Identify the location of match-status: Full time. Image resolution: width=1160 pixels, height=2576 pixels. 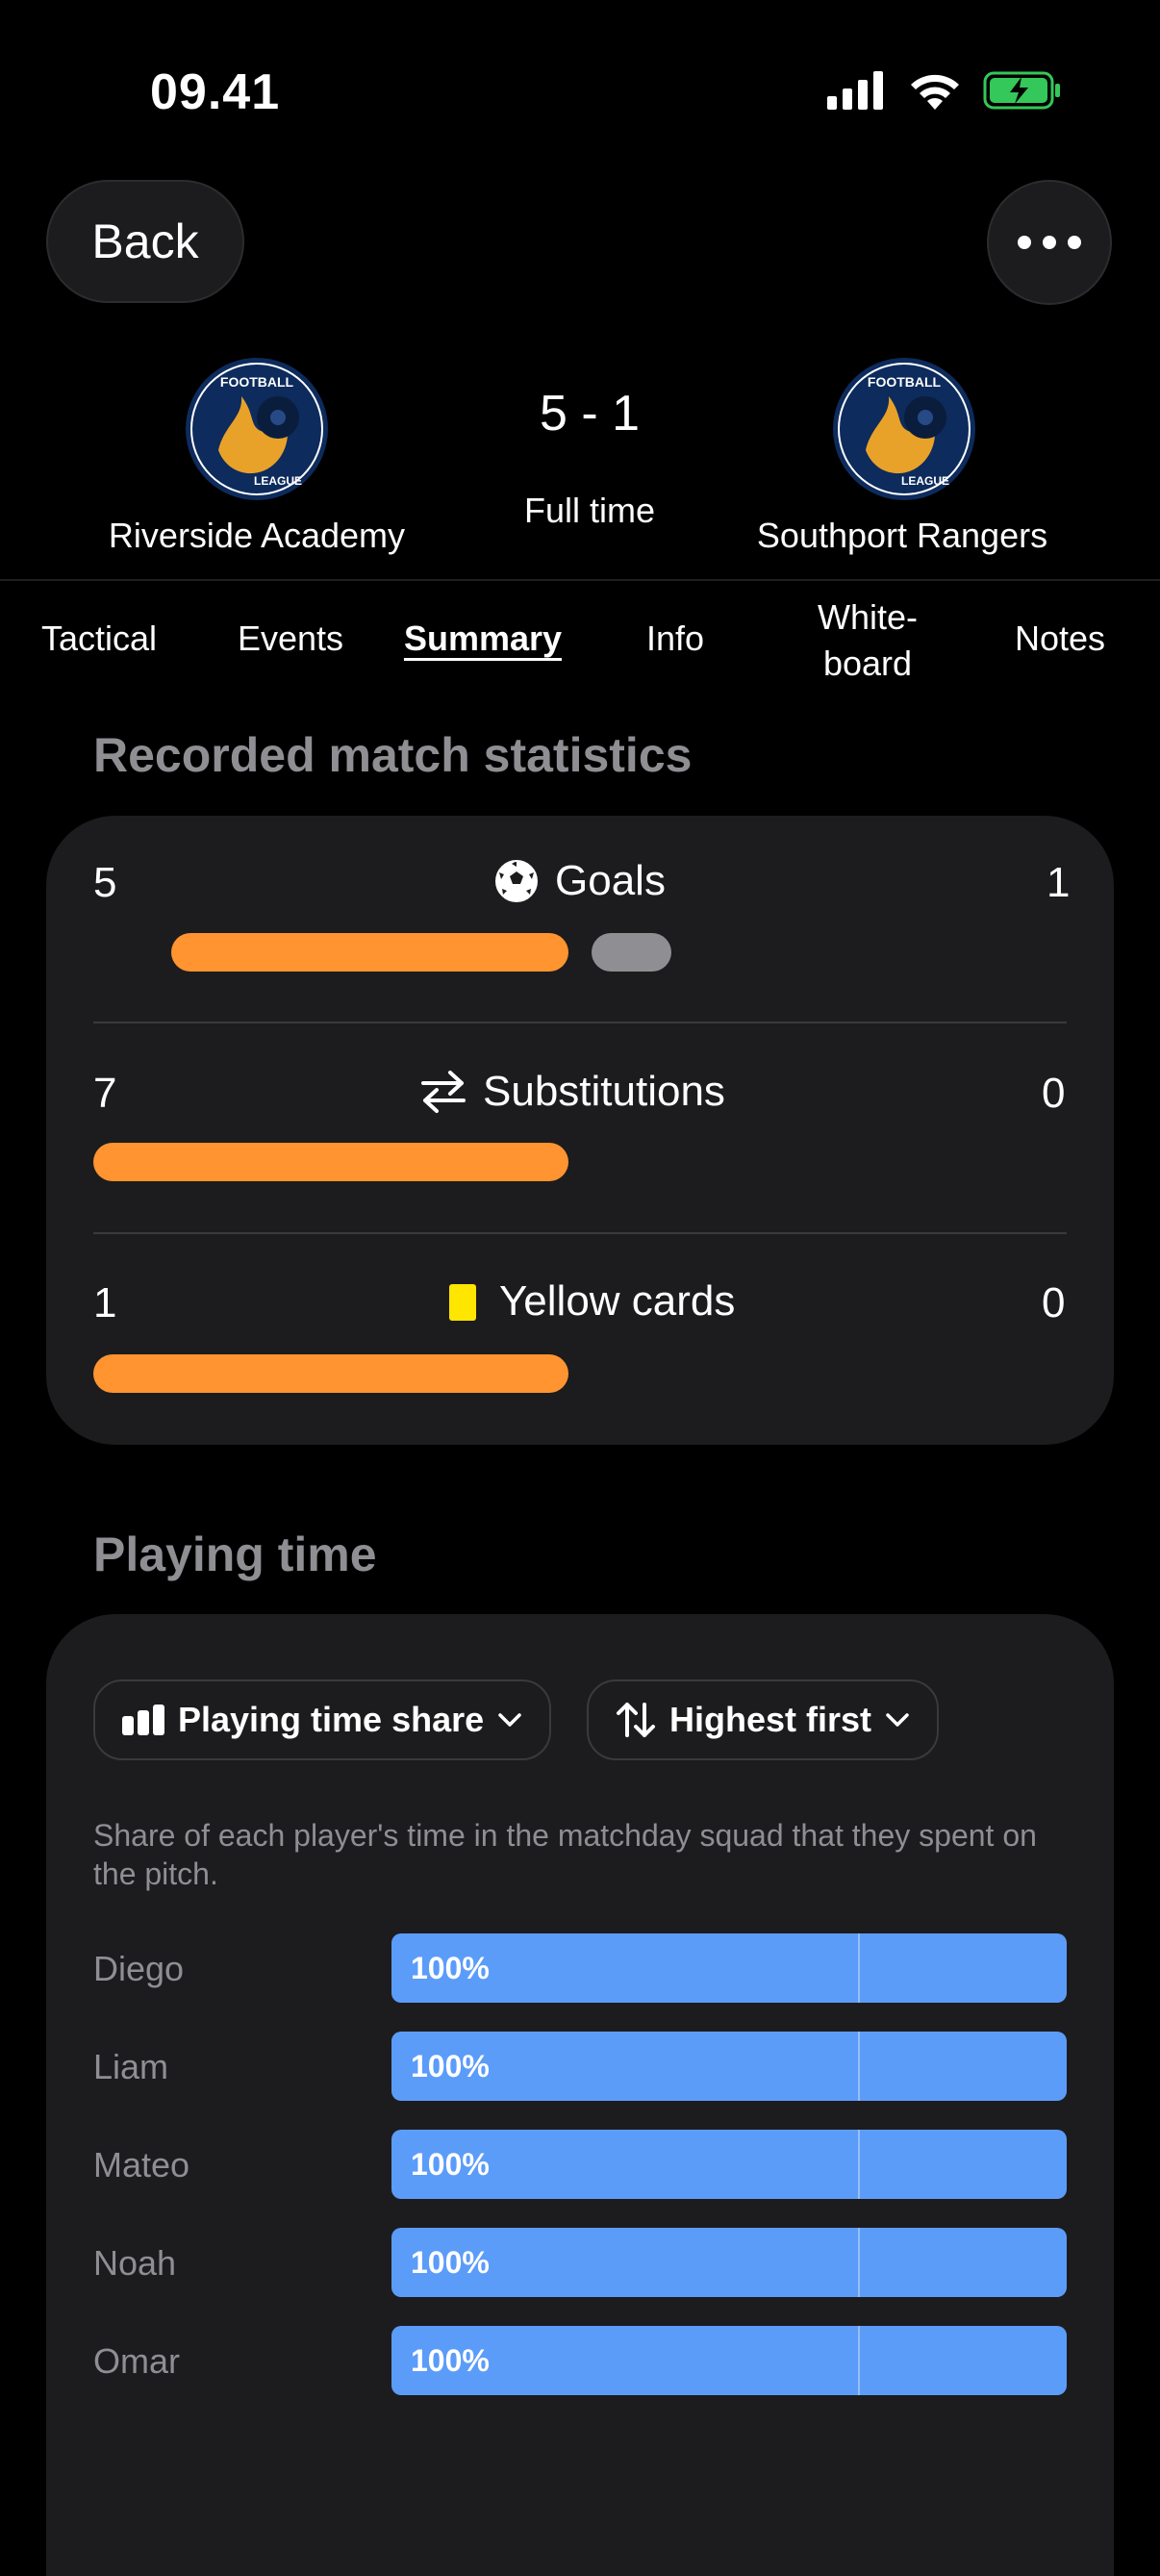
(589, 510).